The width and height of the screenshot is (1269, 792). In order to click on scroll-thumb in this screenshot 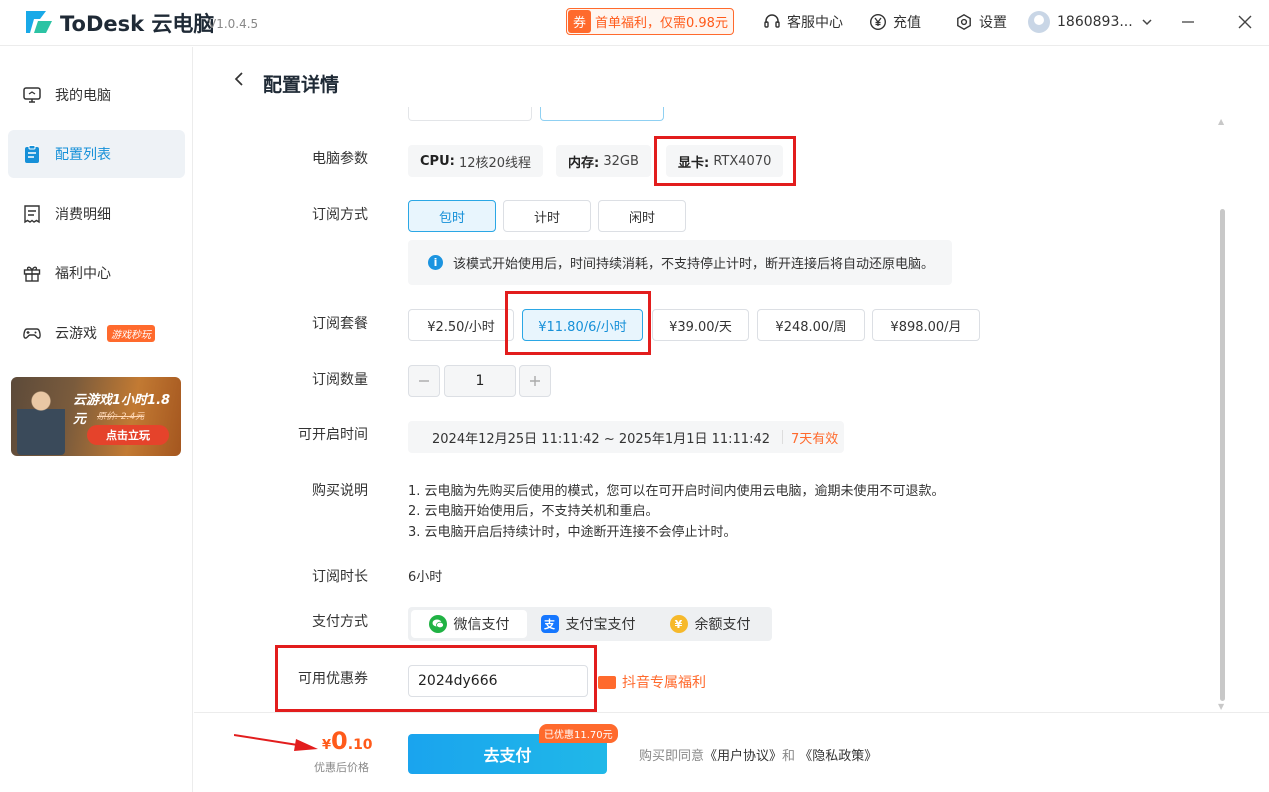, I will do `click(1222, 455)`.